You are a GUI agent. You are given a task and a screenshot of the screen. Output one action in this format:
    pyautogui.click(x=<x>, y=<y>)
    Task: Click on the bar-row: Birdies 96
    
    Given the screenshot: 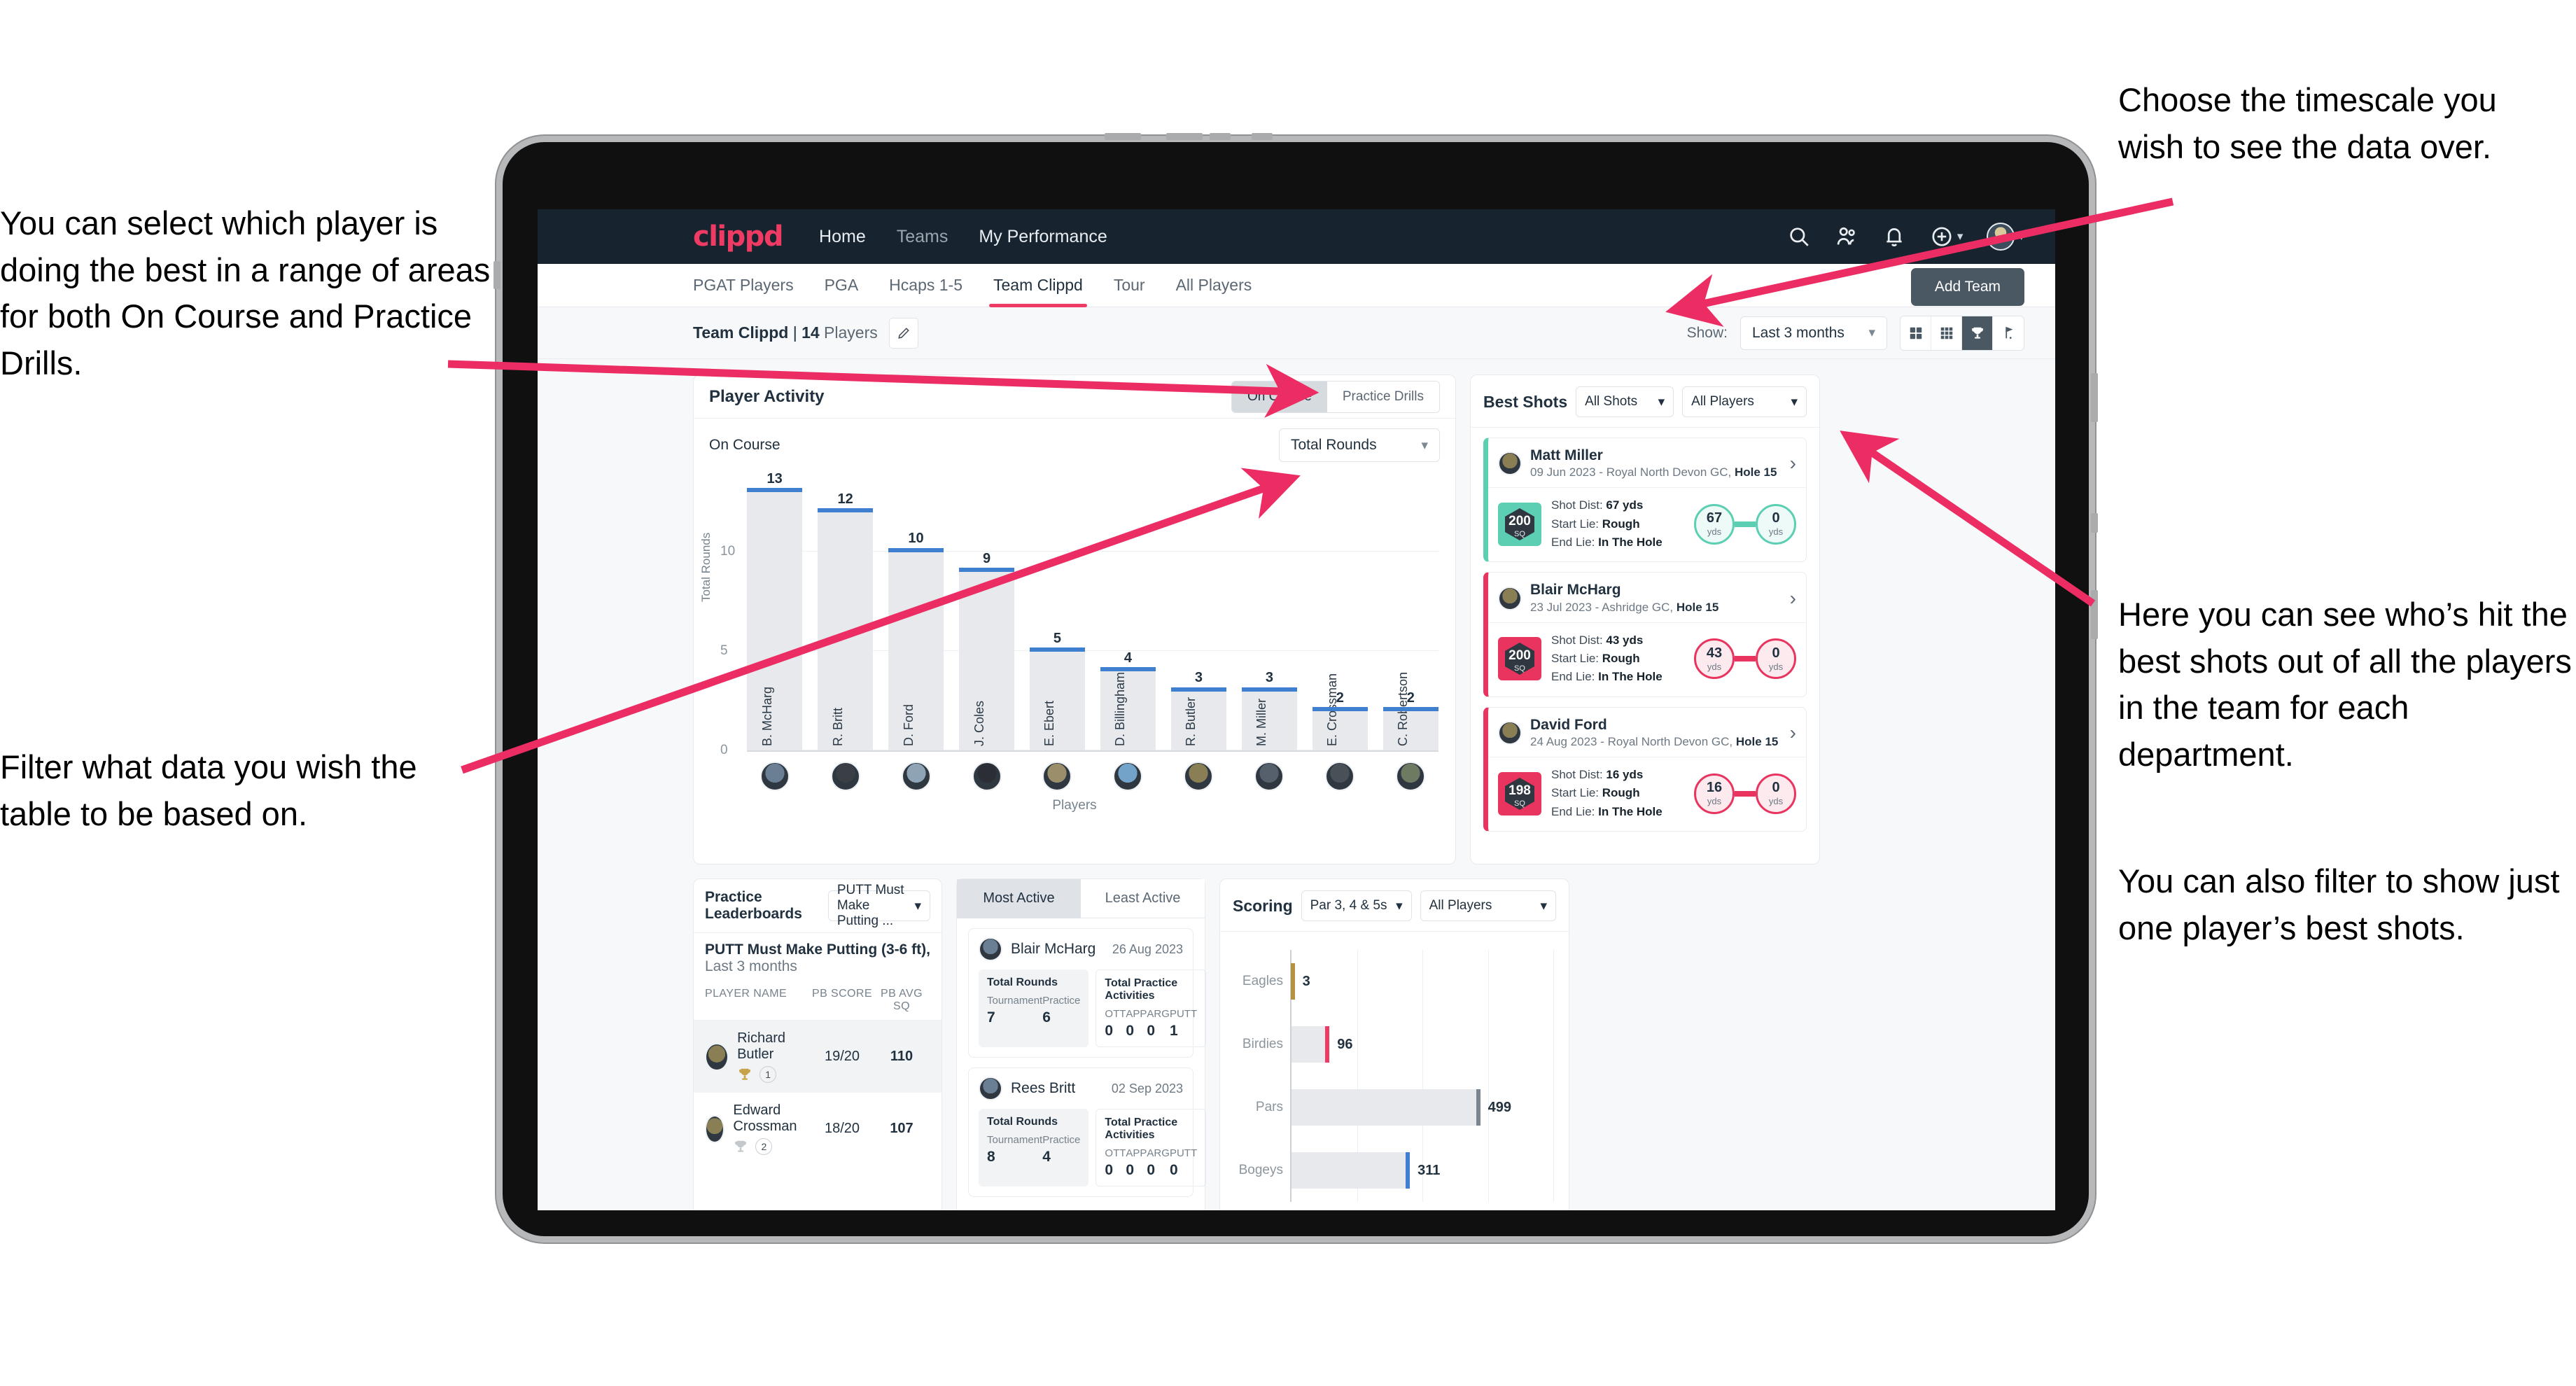 What is the action you would take?
    pyautogui.click(x=1397, y=1044)
    